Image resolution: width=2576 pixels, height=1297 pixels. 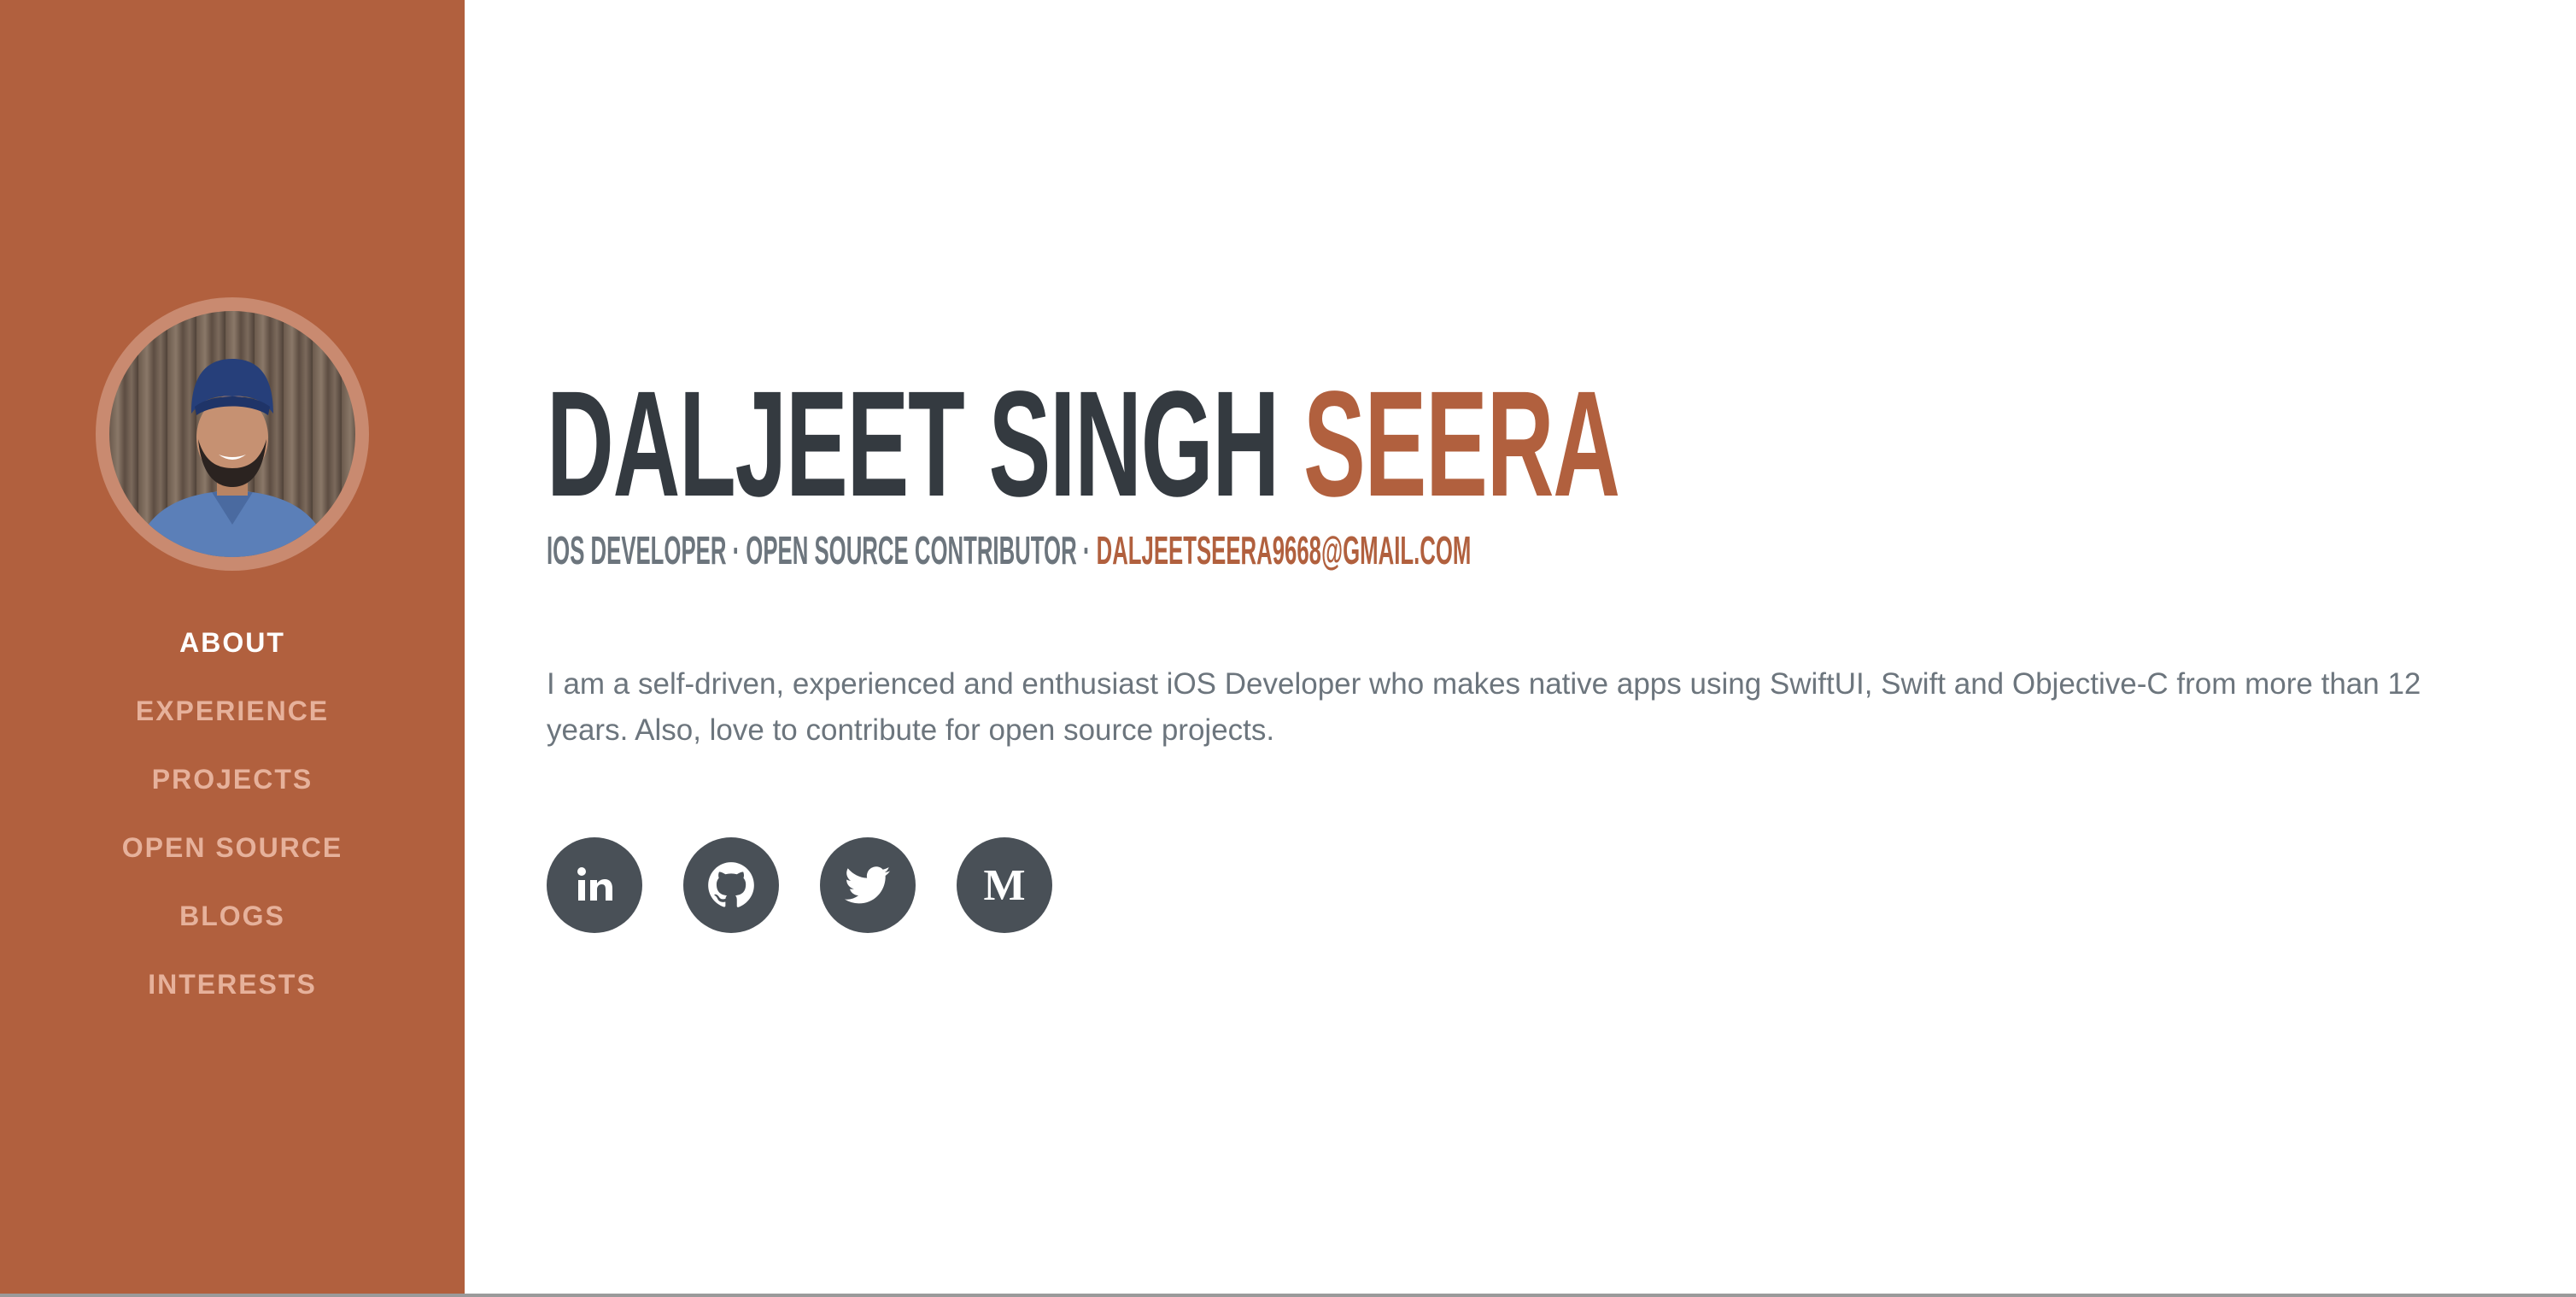 I want to click on linkedin-icon, so click(x=594, y=884).